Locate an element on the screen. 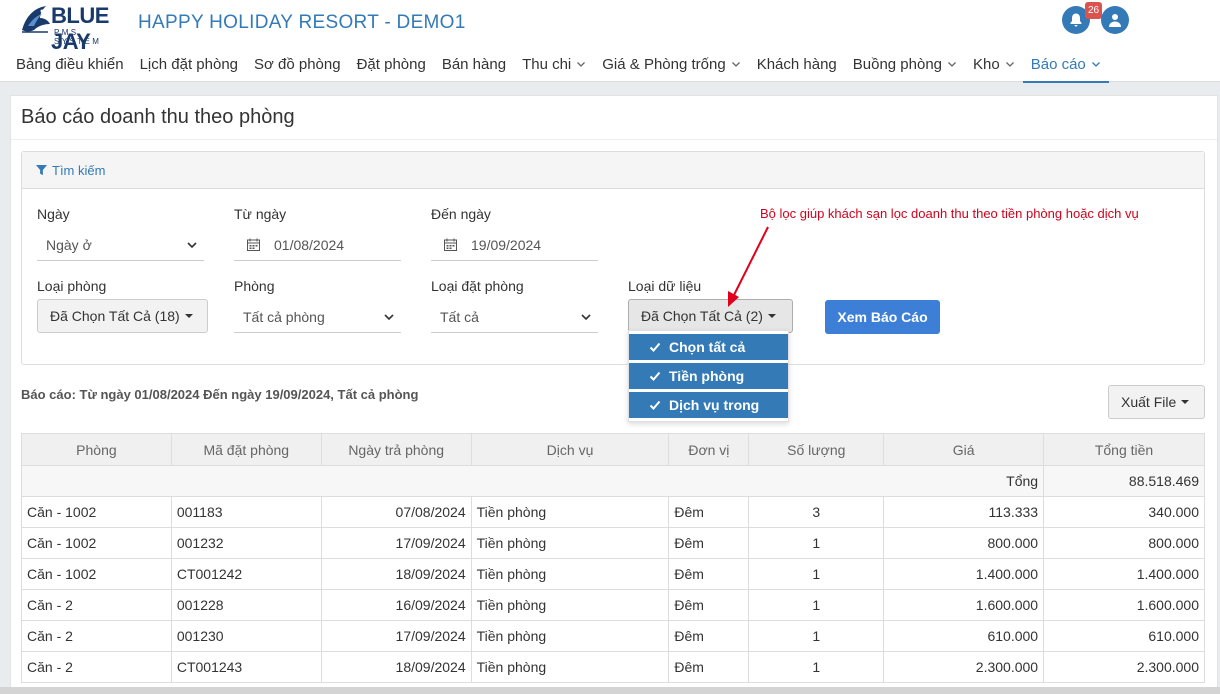  nav-item-label: Đặt phòng is located at coordinates (391, 64).